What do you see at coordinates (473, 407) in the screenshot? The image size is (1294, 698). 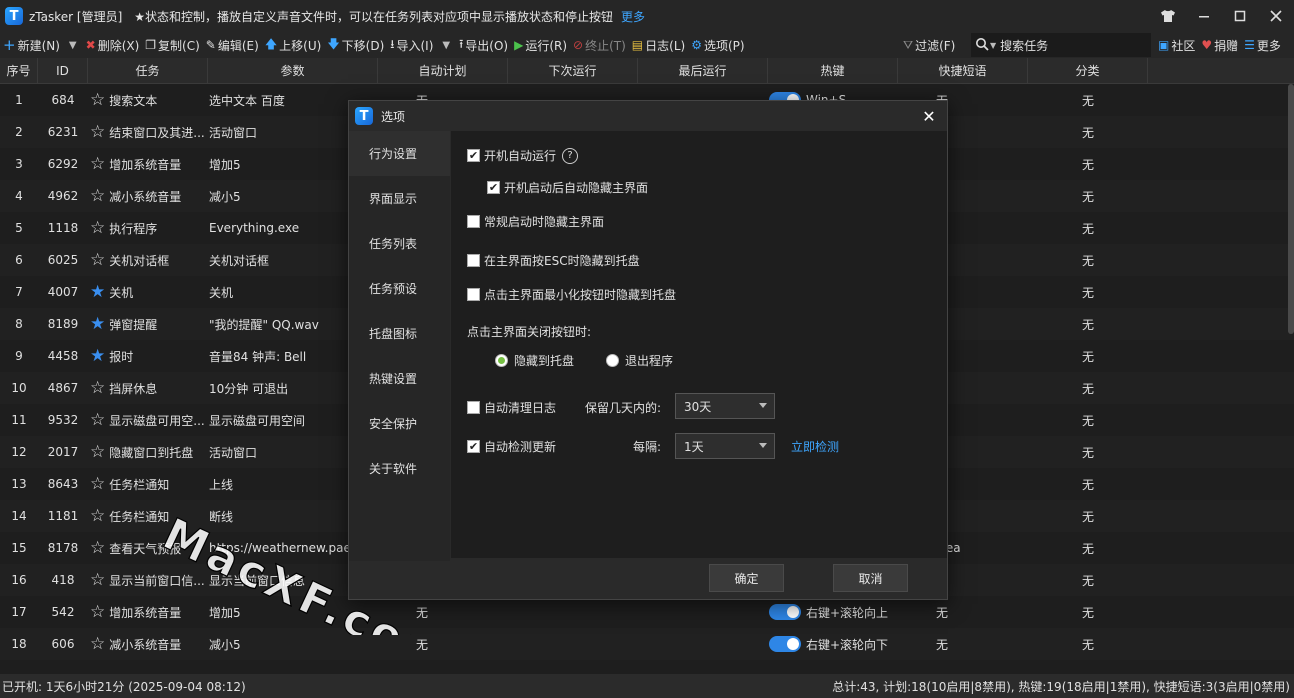 I see `clean-log-checkbox` at bounding box center [473, 407].